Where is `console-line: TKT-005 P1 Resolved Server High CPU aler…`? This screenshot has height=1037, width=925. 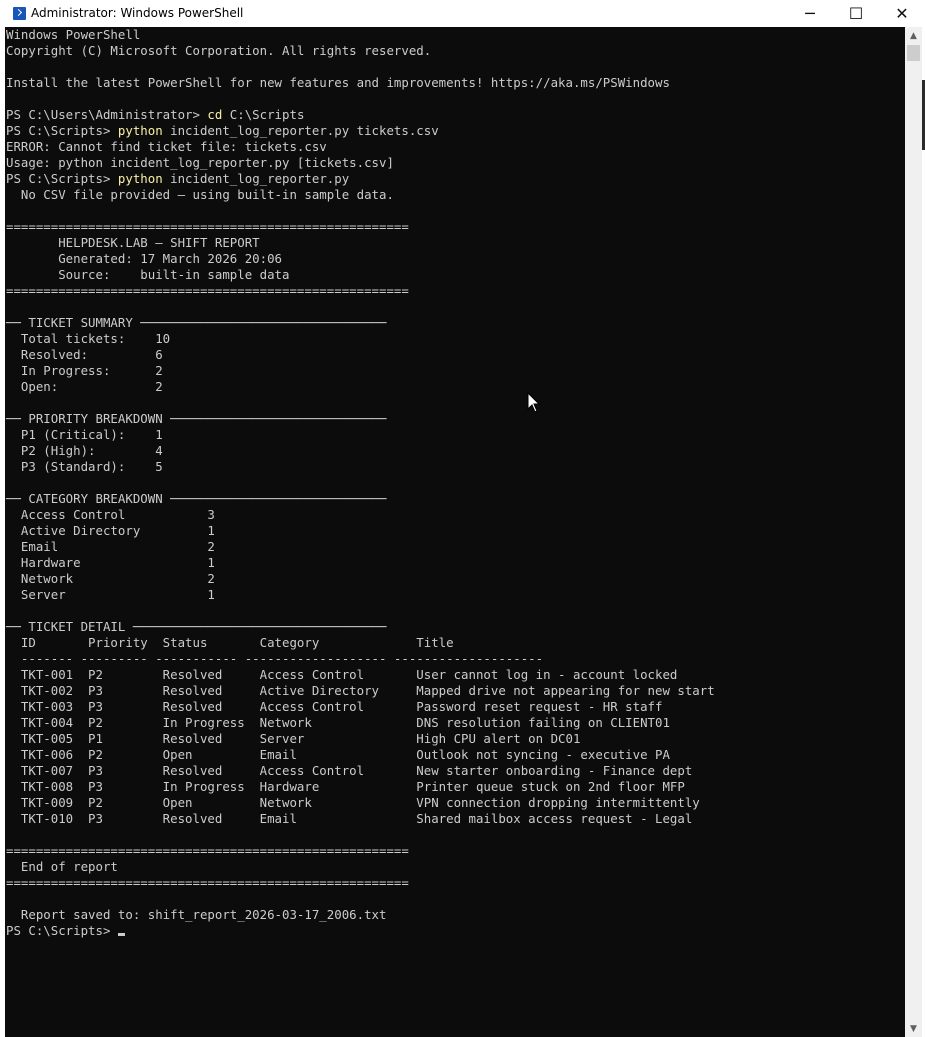 console-line: TKT-005 P1 Resolved Server High CPU aler… is located at coordinates (360, 739).